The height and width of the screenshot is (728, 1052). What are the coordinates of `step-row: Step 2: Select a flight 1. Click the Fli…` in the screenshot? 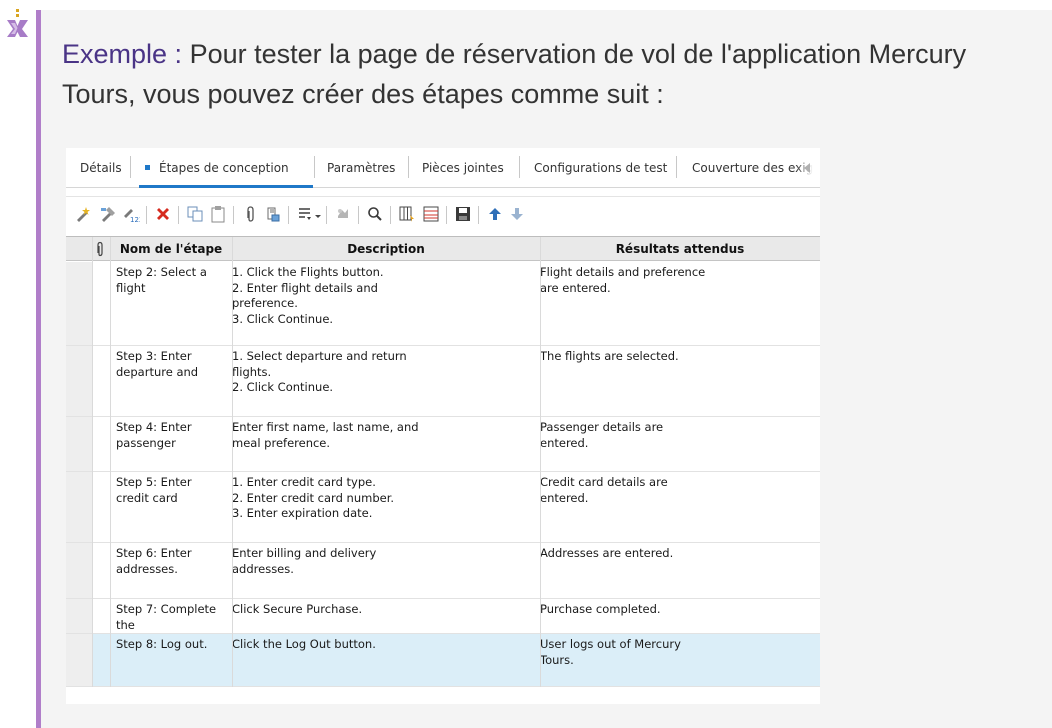 It's located at (443, 304).